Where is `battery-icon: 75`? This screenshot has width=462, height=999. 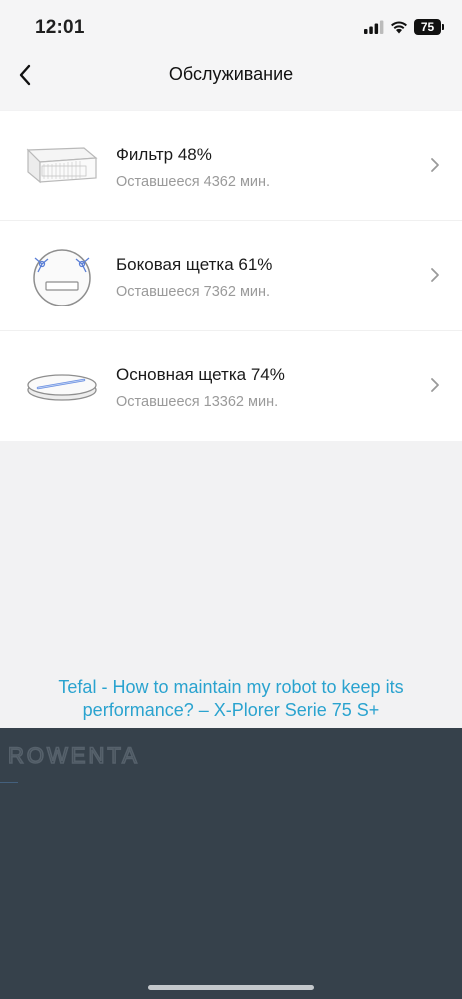
battery-icon: 75 is located at coordinates (427, 27).